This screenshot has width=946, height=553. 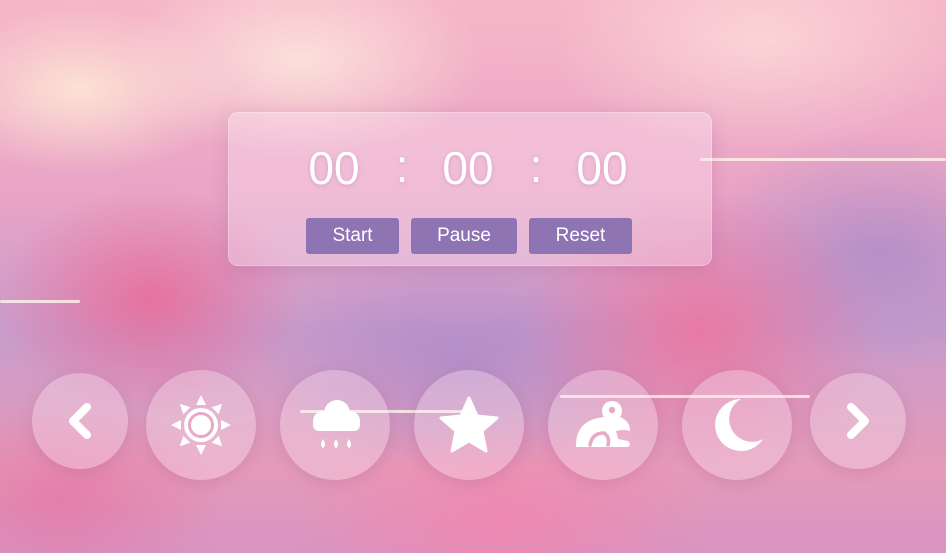 What do you see at coordinates (352, 236) in the screenshot?
I see `start-button: Start` at bounding box center [352, 236].